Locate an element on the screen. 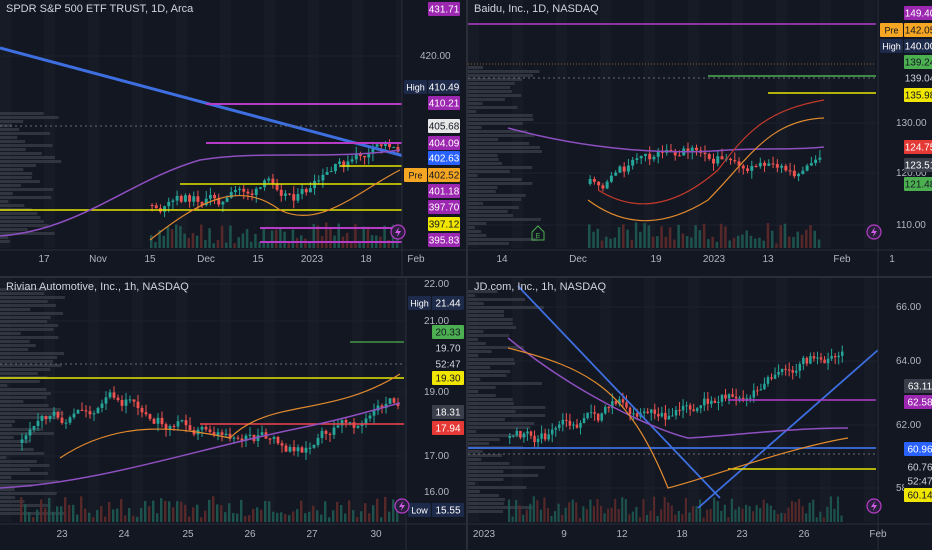 The width and height of the screenshot is (932, 550). pane-divider-horizontal is located at coordinates (466, 277).